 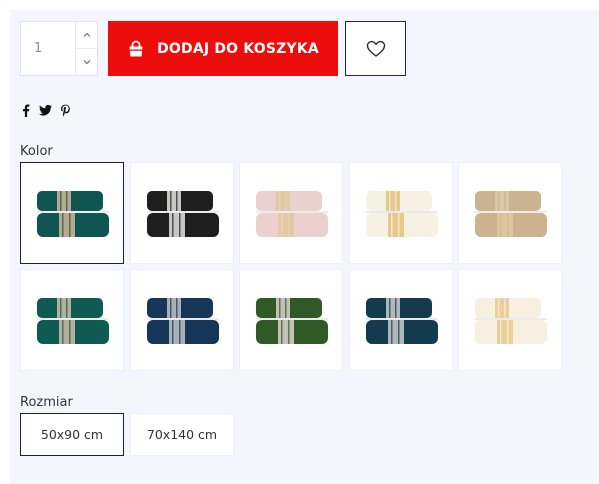 I want to click on quantity-decrease-button, so click(x=86, y=61).